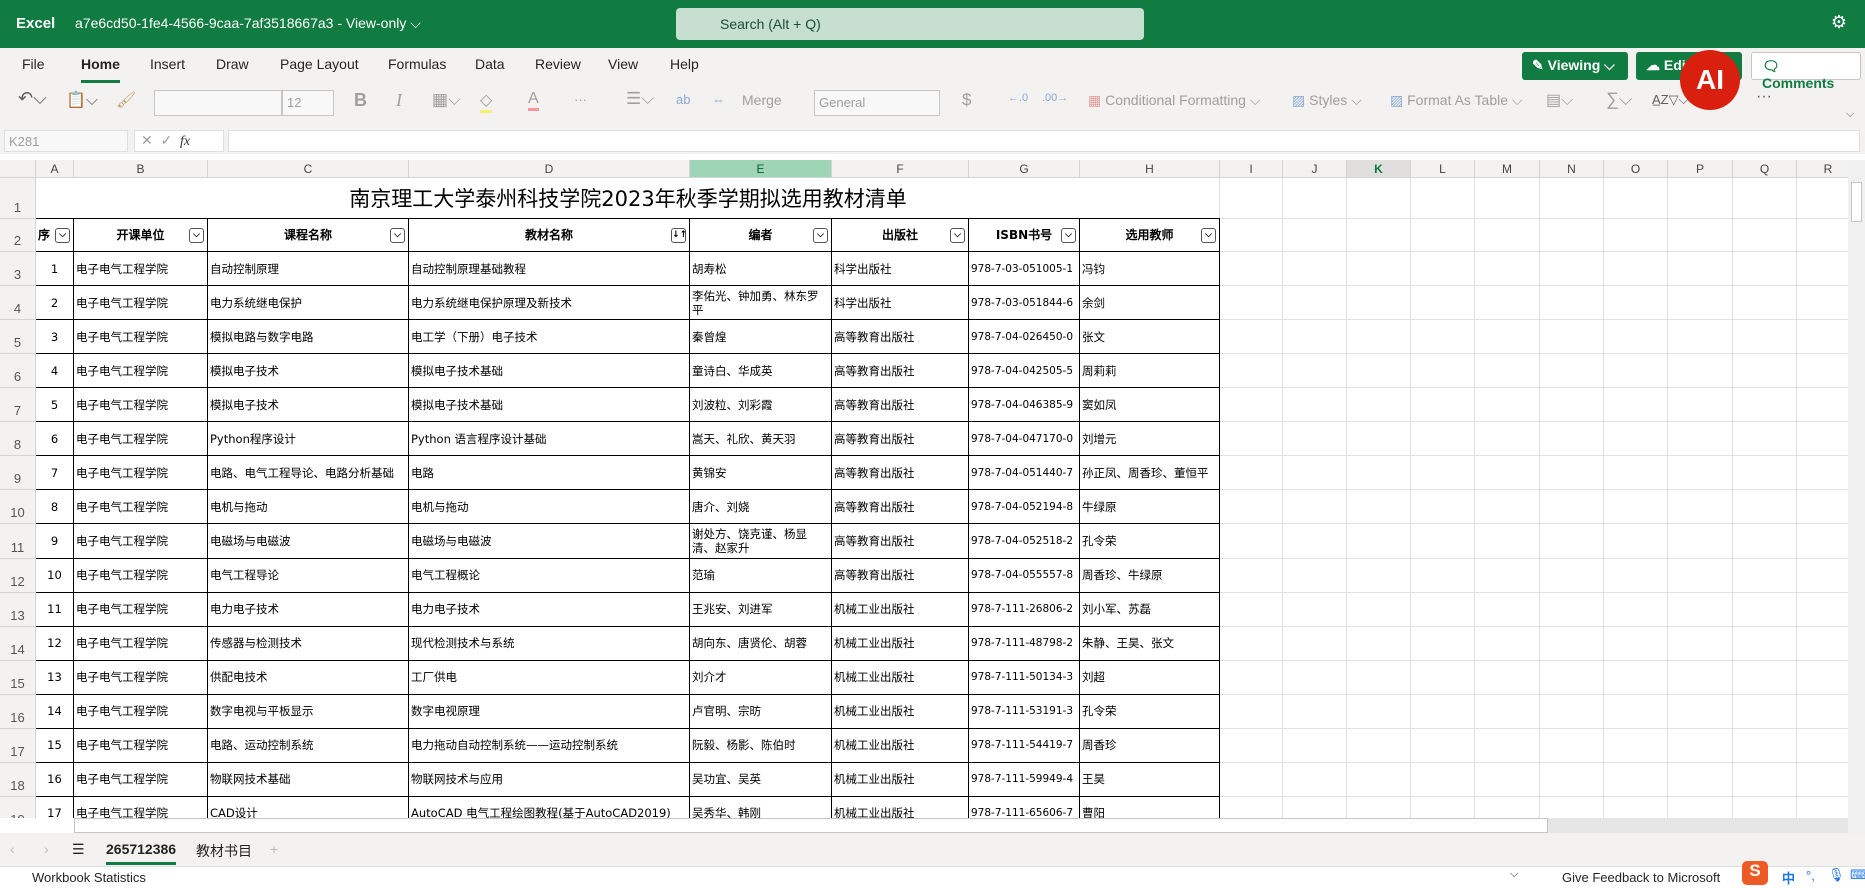  I want to click on borders-icon: ▦⌵, so click(446, 100).